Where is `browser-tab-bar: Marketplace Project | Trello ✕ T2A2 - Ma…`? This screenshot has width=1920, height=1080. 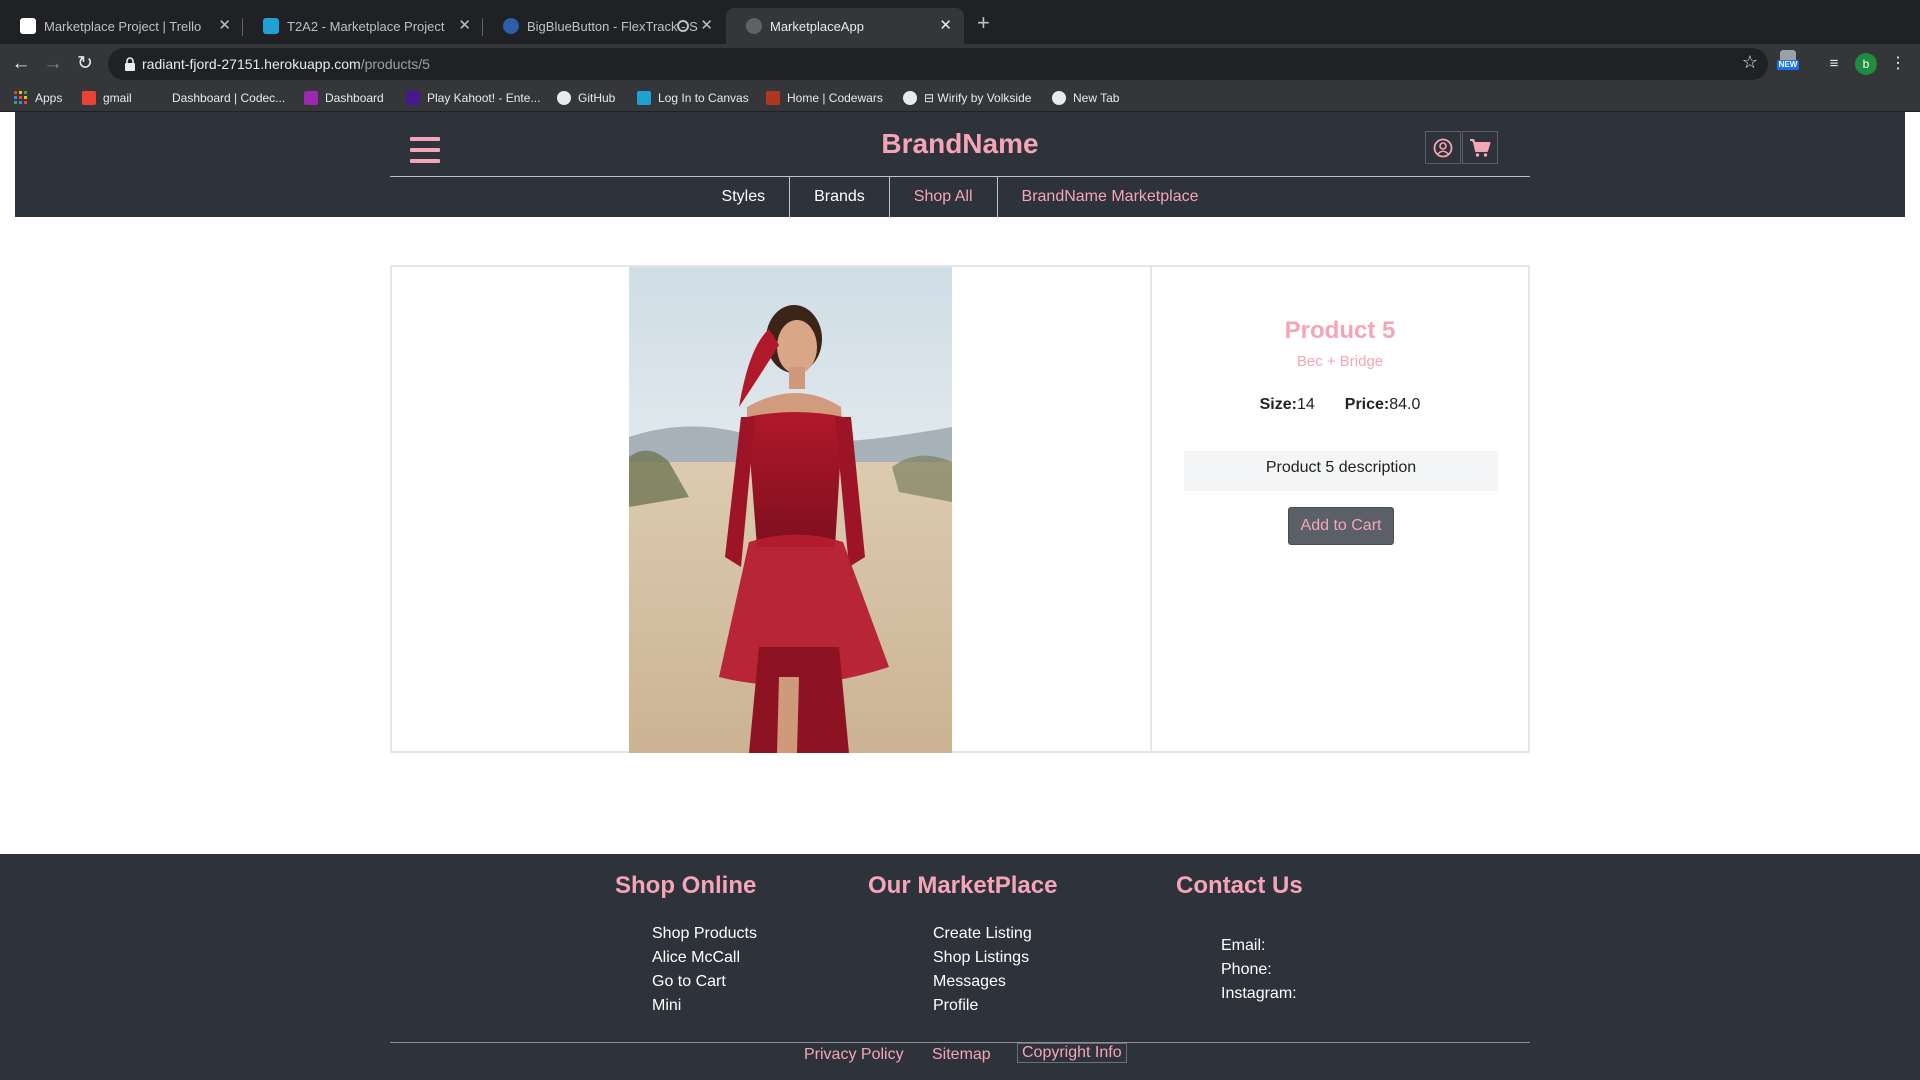 browser-tab-bar: Marketplace Project | Trello ✕ T2A2 - Ma… is located at coordinates (960, 22).